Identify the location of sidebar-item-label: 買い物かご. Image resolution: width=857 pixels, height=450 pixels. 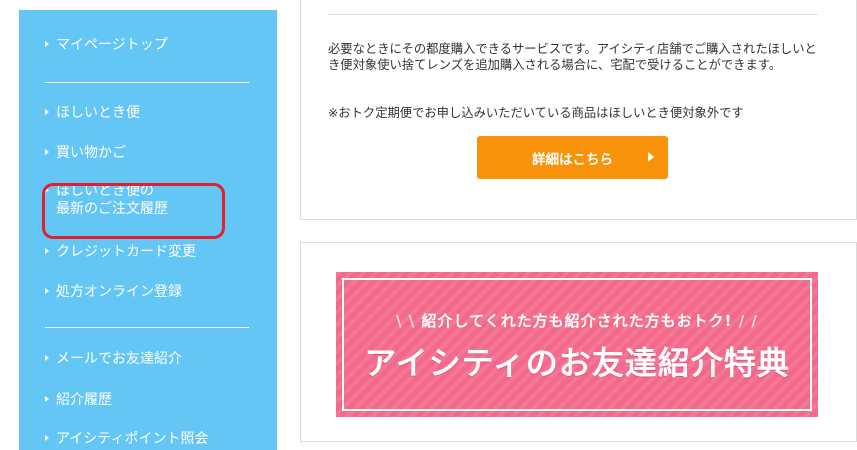
(91, 153).